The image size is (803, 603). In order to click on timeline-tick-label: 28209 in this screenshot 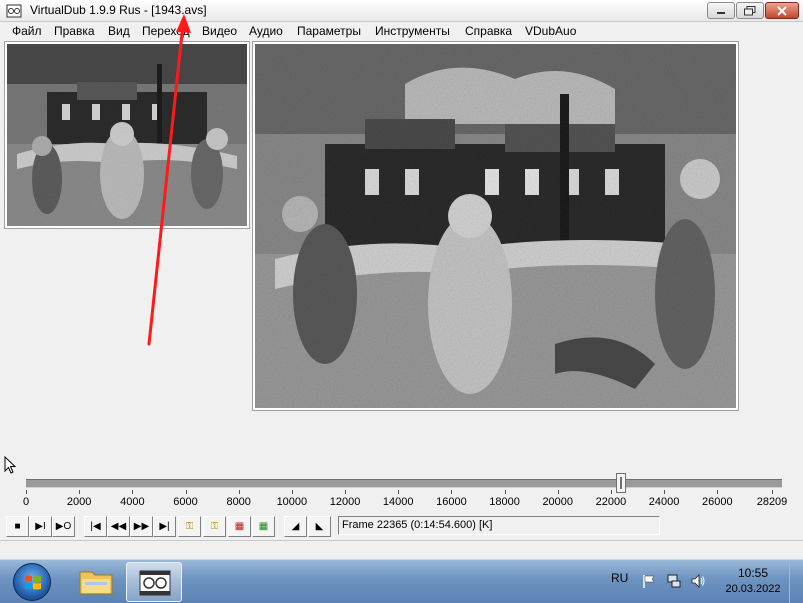, I will do `click(772, 502)`.